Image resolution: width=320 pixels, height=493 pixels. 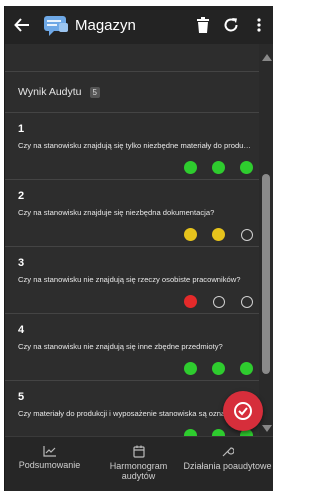 I want to click on more-menu-button, so click(x=259, y=25).